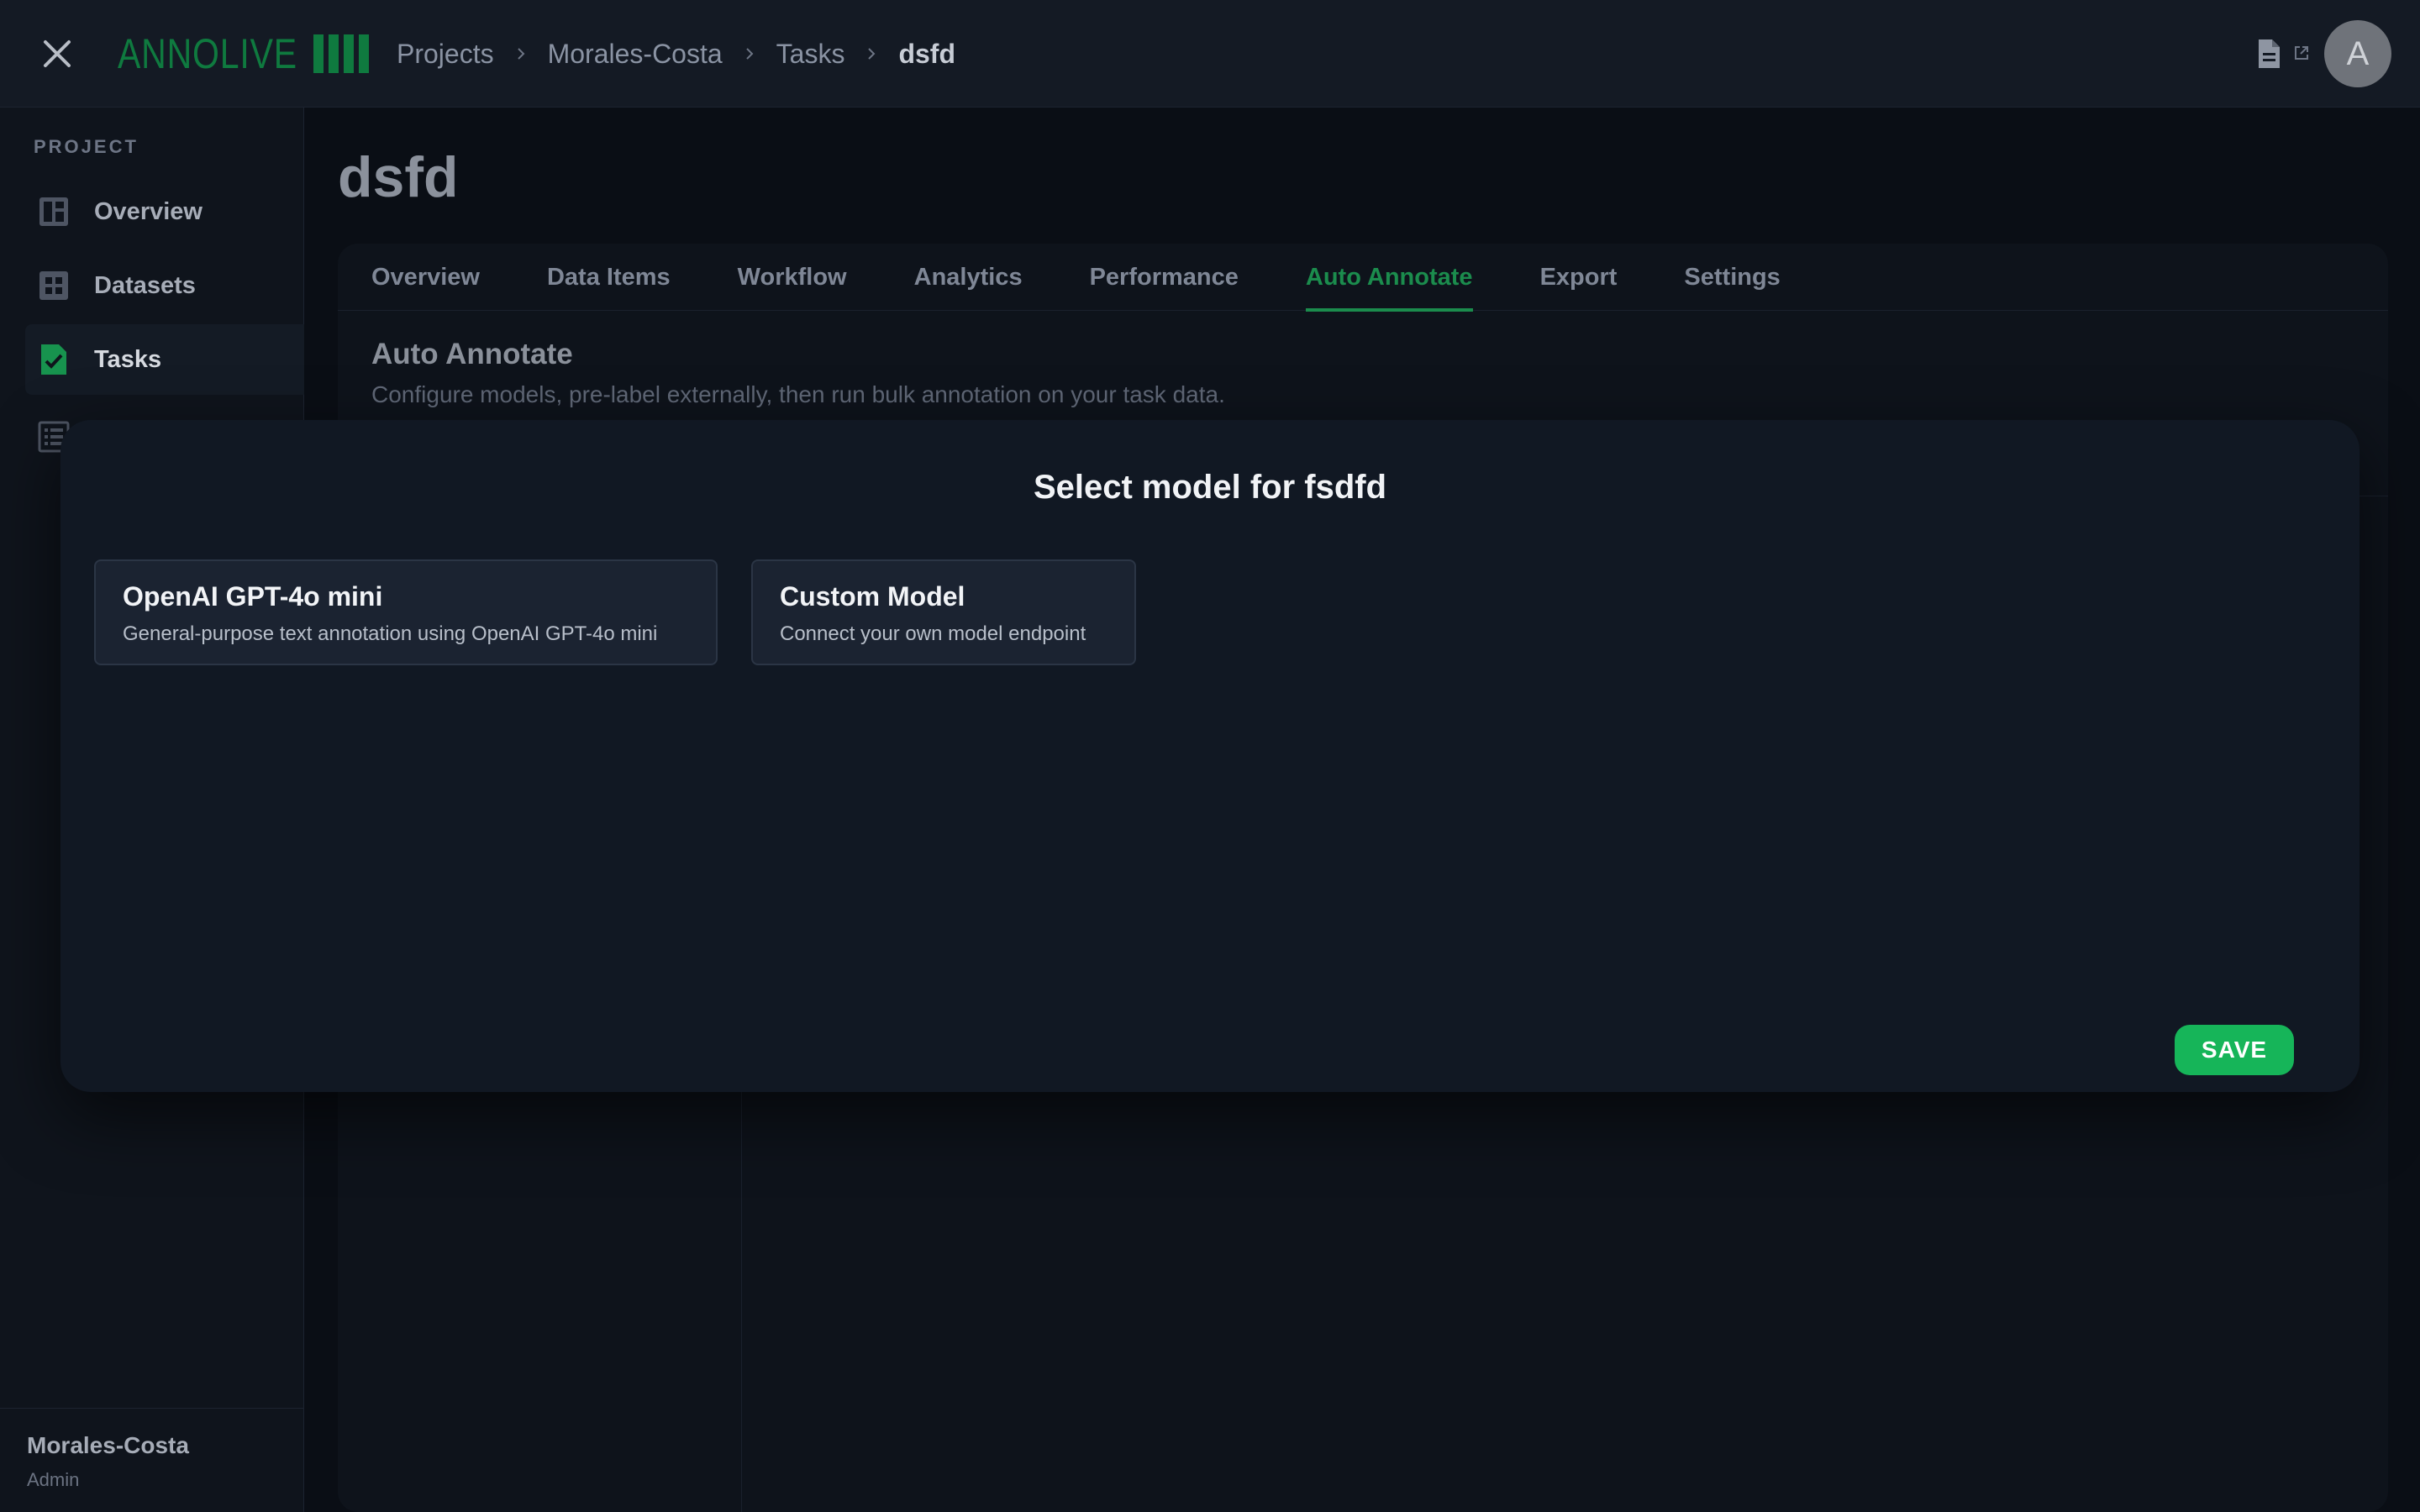  What do you see at coordinates (1389, 278) in the screenshot?
I see `tab-auto-annotate: Auto Annotate` at bounding box center [1389, 278].